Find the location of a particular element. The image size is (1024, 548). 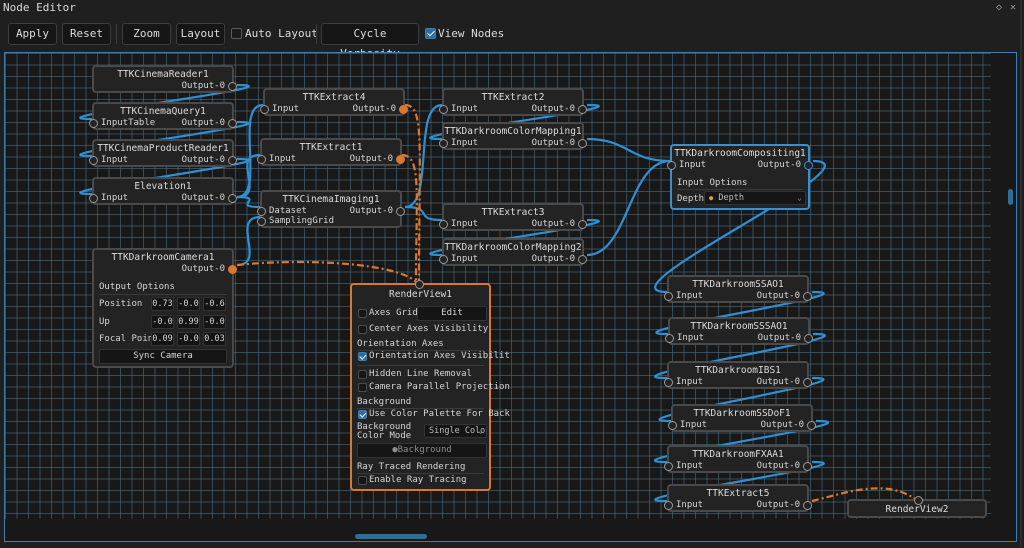

position-x-field: 0.73 is located at coordinates (162, 304).